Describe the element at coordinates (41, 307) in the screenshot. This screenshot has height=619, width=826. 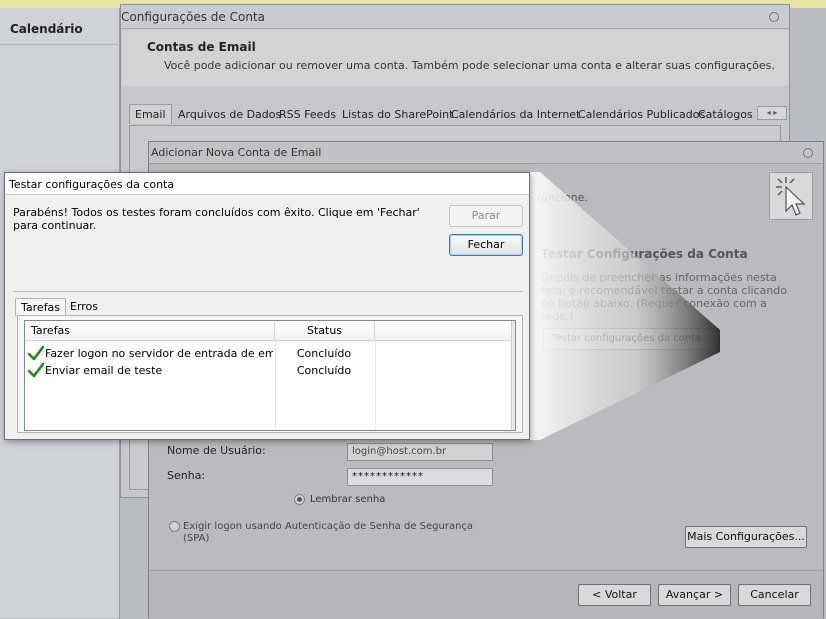
I see `tab-tasks: Tarefas` at that location.